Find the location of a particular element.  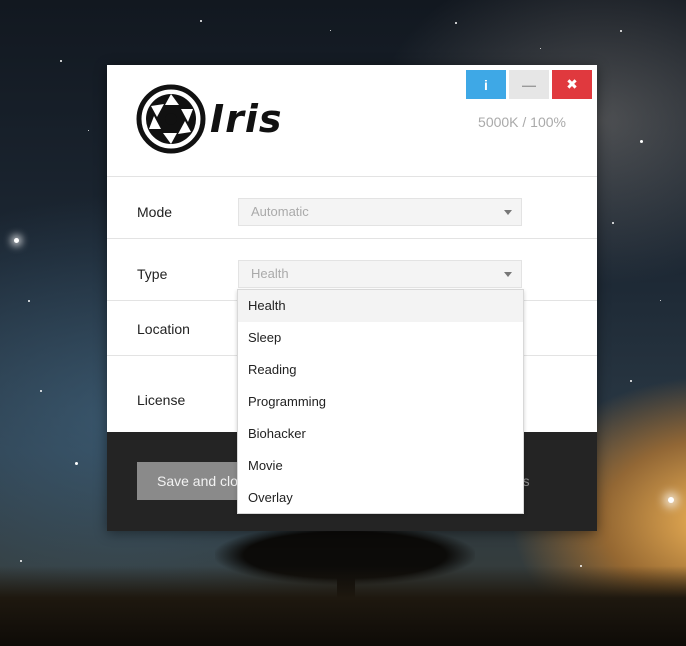

close-icon: ✖ is located at coordinates (572, 84).